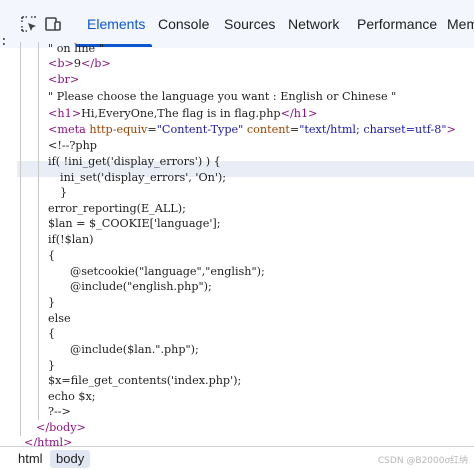 The height and width of the screenshot is (470, 474). What do you see at coordinates (237, 458) in the screenshot?
I see `breadcrumb: html body CSDN @B2000ơ红纳` at bounding box center [237, 458].